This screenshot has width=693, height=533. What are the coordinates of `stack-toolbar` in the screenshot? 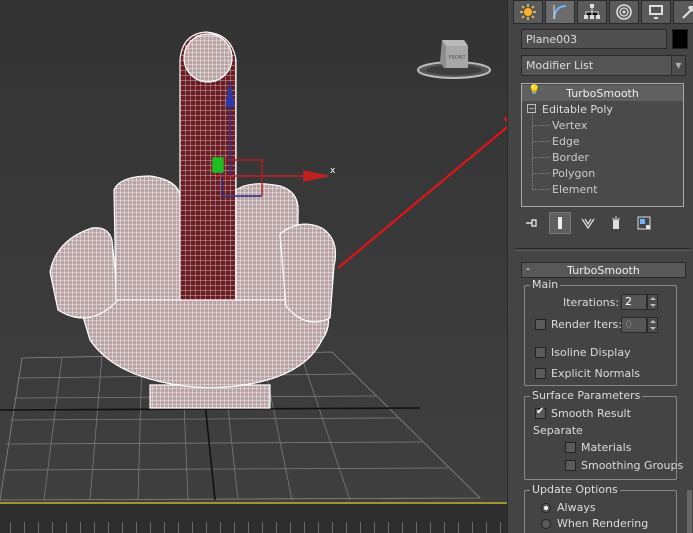 It's located at (591, 223).